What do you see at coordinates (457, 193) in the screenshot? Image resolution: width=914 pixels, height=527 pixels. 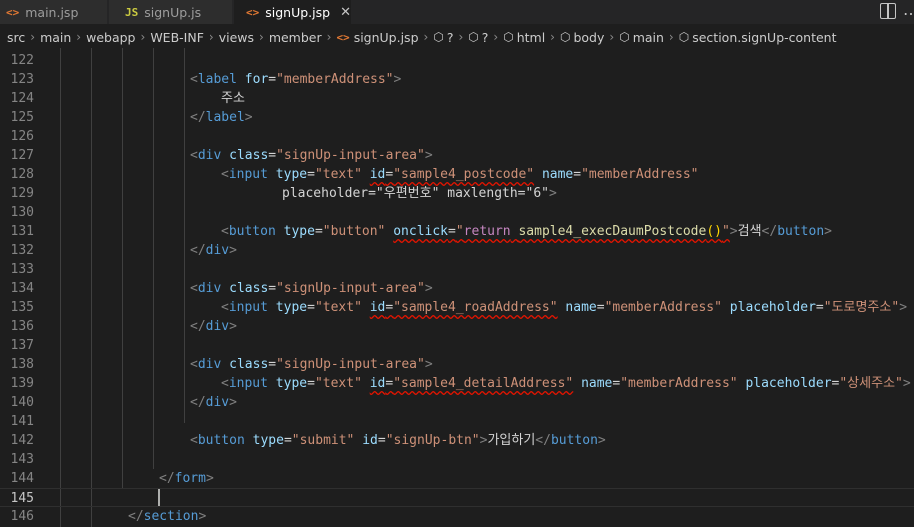 I see `code-line: 129 placeholder="우편번호" maxlength="6">` at bounding box center [457, 193].